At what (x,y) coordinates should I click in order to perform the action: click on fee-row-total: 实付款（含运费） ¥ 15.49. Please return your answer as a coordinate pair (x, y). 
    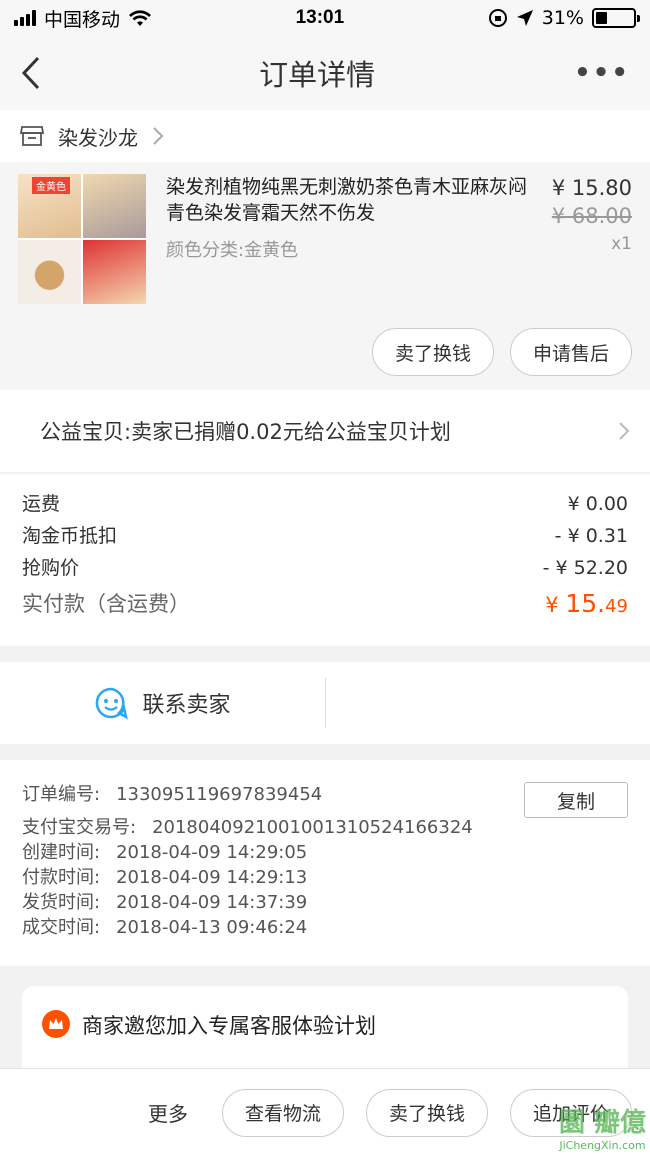
    Looking at the image, I should click on (325, 605).